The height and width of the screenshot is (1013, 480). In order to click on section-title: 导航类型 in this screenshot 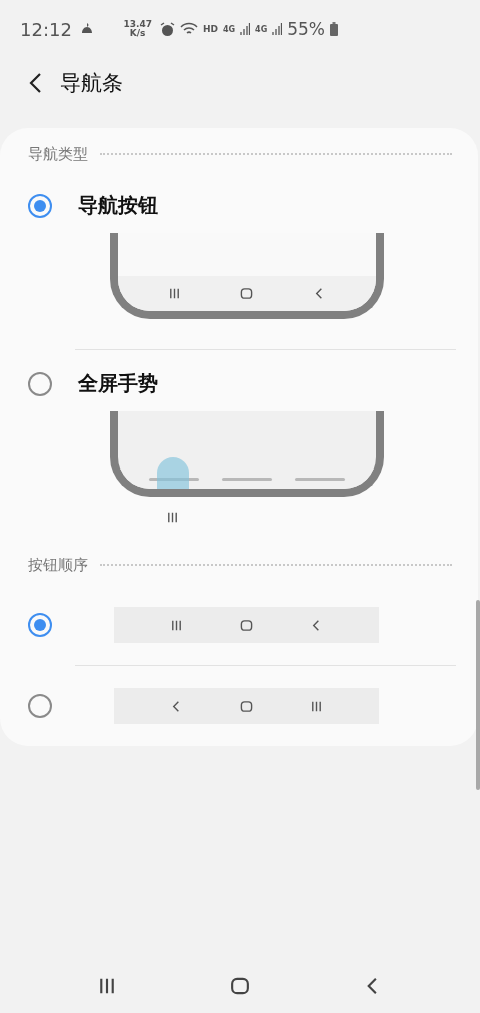, I will do `click(58, 154)`.